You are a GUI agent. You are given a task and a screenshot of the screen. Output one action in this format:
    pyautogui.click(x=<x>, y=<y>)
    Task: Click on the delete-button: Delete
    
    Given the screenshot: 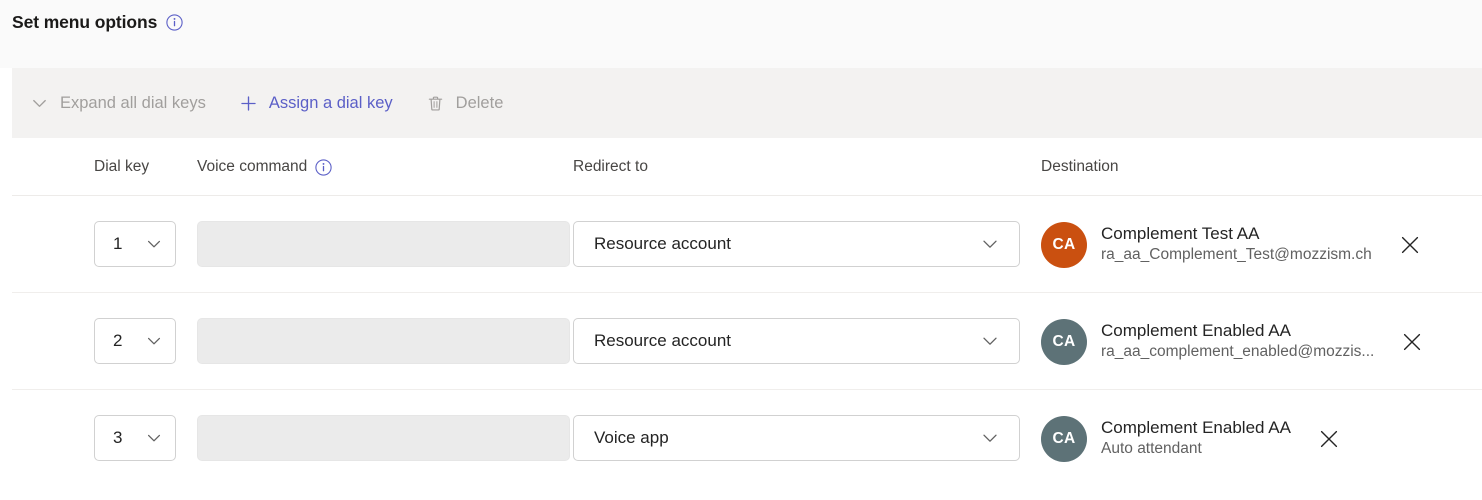 What is the action you would take?
    pyautogui.click(x=465, y=103)
    